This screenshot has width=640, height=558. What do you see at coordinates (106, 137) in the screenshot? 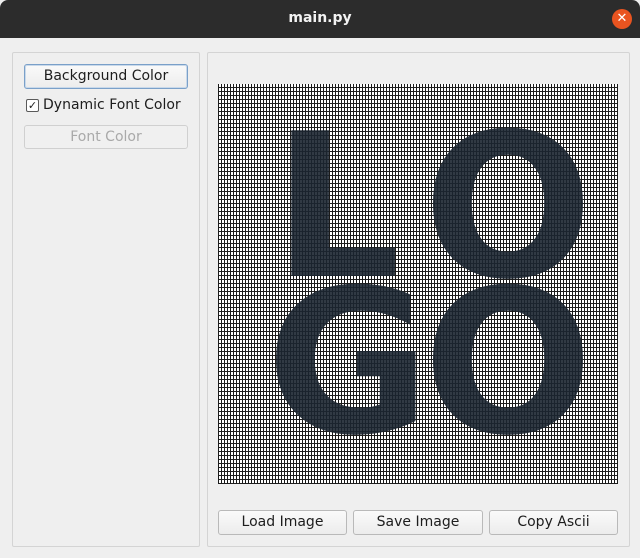
I see `font-color-button: Font Color` at bounding box center [106, 137].